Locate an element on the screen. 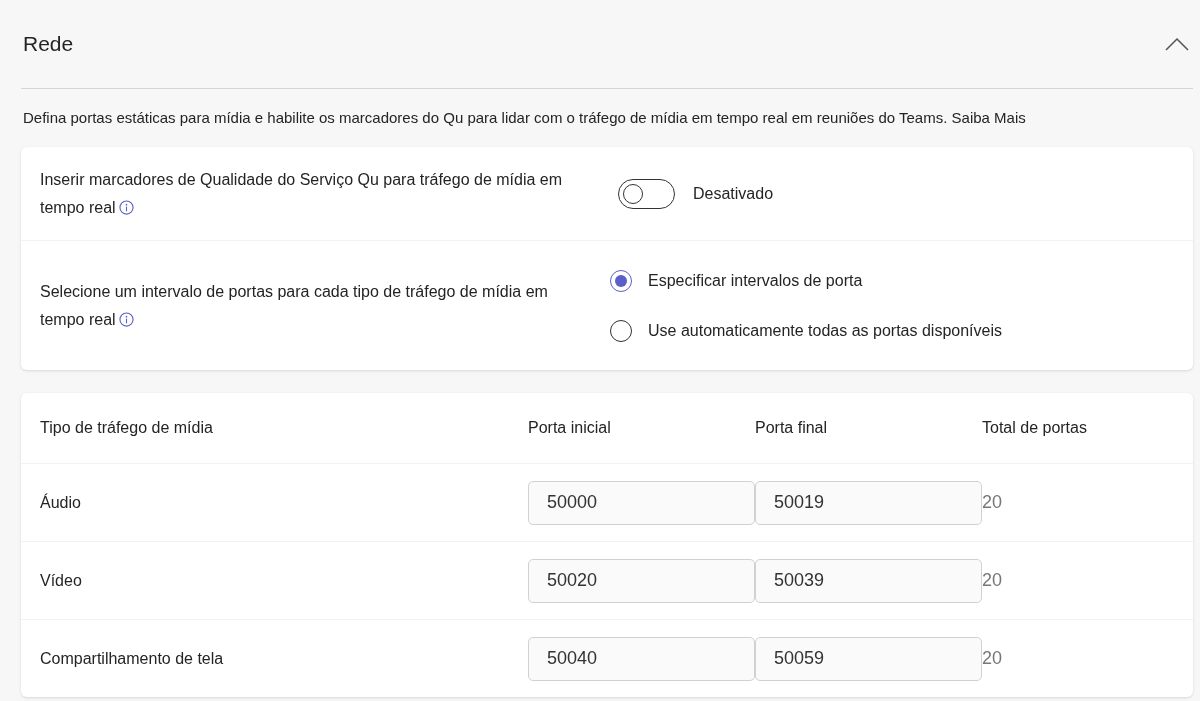 This screenshot has height=701, width=1200. start-port-field: 50040 is located at coordinates (641, 658).